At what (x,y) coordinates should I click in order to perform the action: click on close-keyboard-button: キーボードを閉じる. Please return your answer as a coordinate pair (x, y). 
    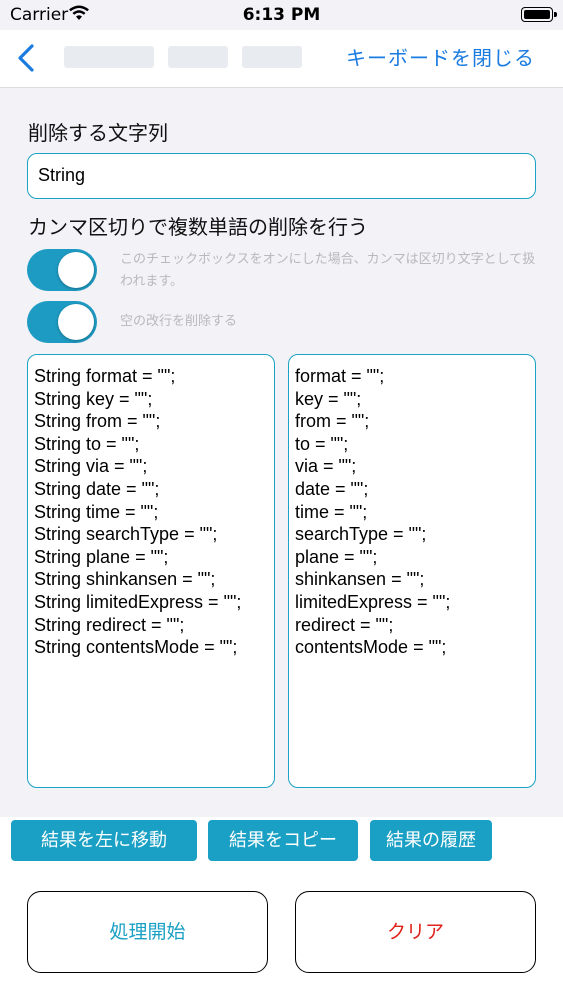
    Looking at the image, I should click on (440, 56).